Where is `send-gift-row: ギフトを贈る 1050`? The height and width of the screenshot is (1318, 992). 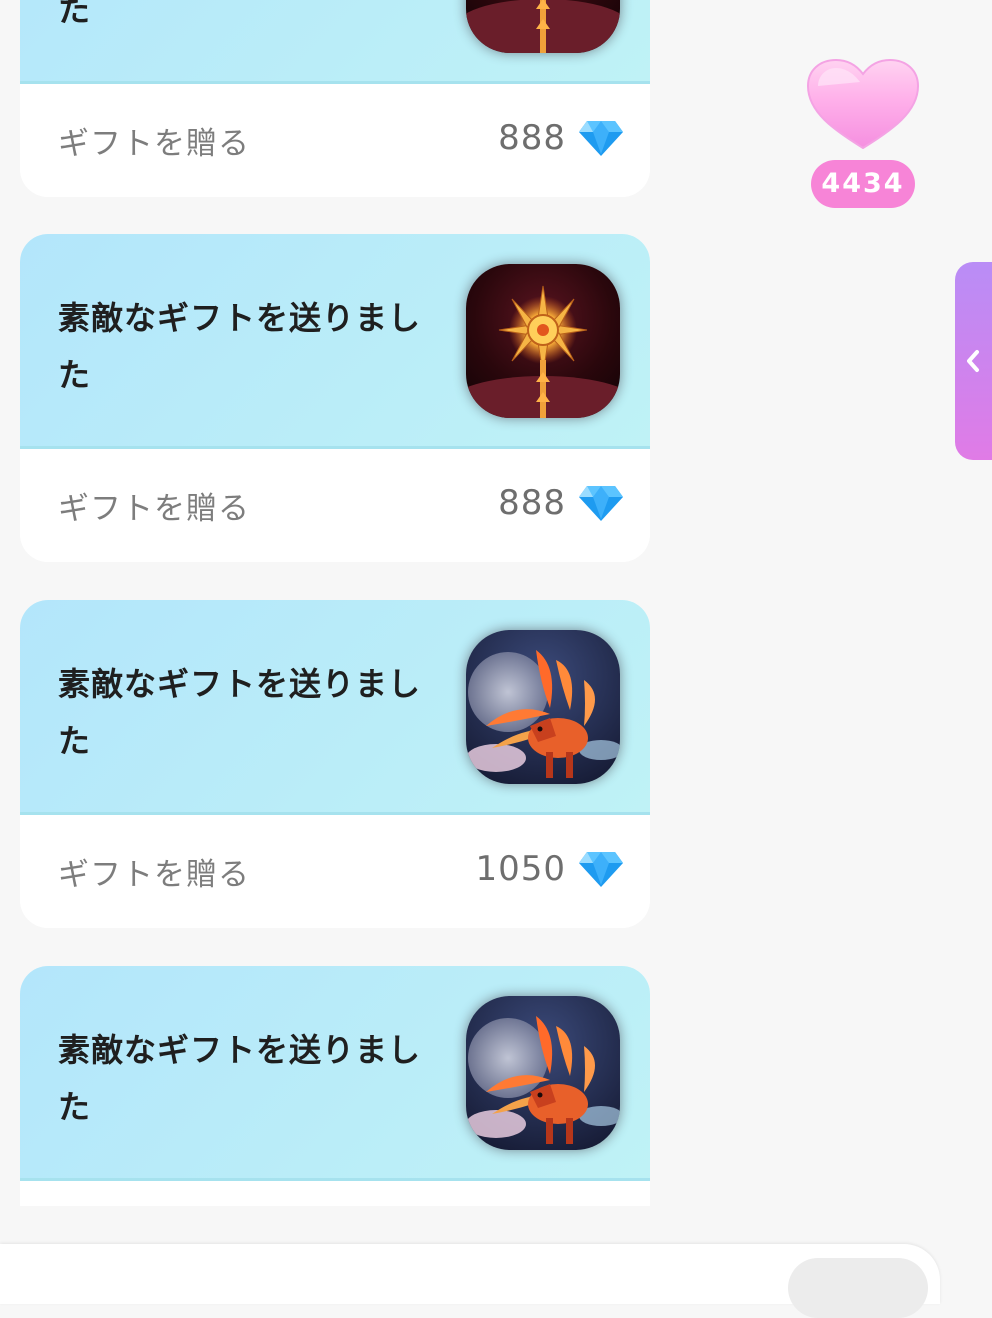
send-gift-row: ギフトを贈る 1050 is located at coordinates (335, 871).